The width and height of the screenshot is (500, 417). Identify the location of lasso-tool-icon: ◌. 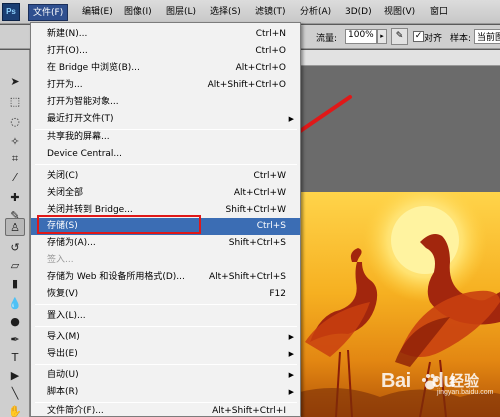
(15, 121).